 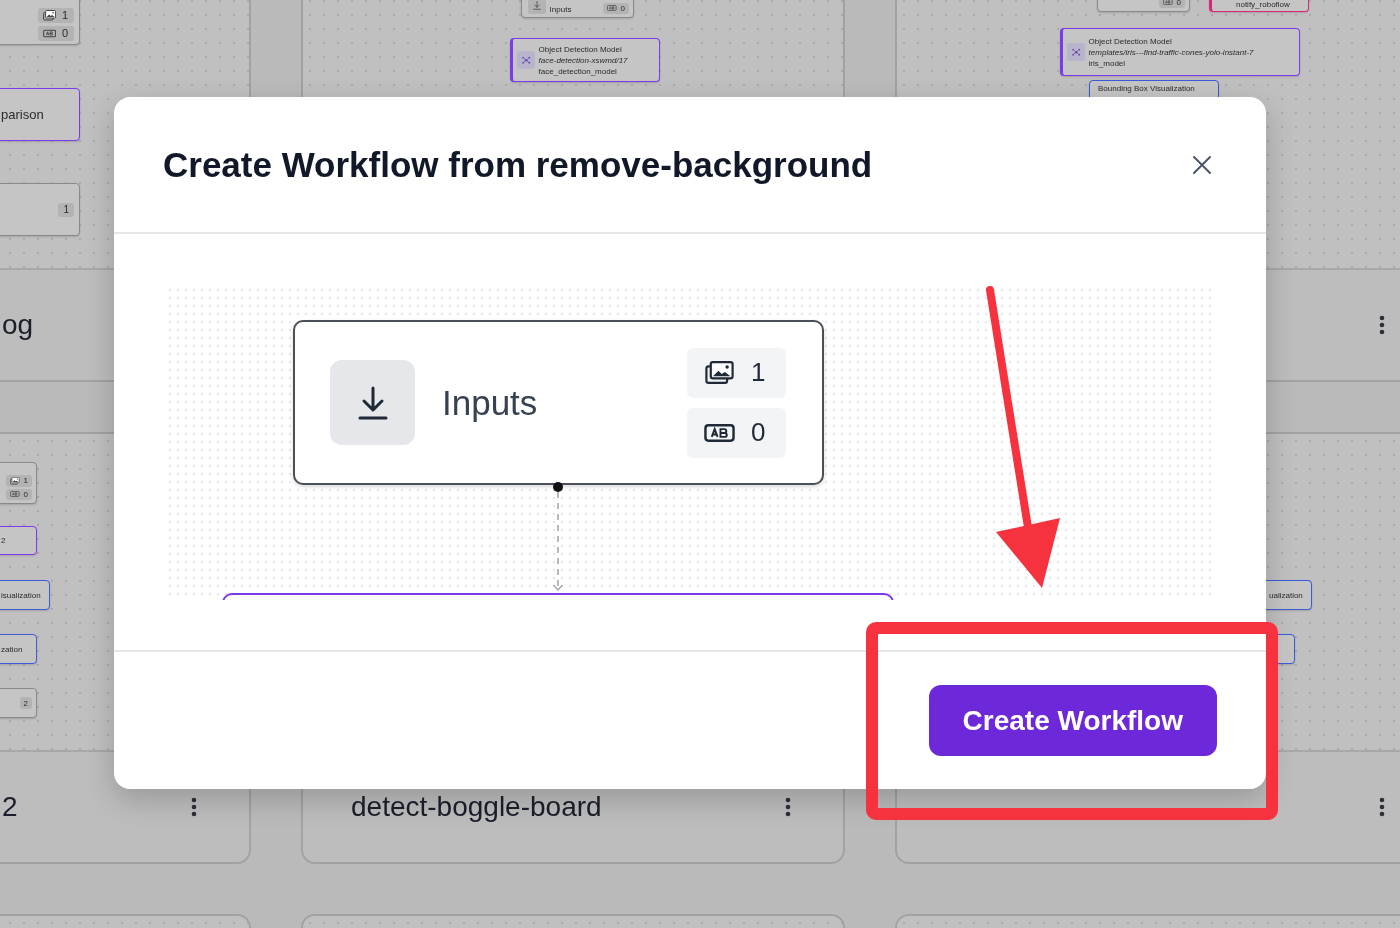 I want to click on count-badge: 2, so click(x=25, y=703).